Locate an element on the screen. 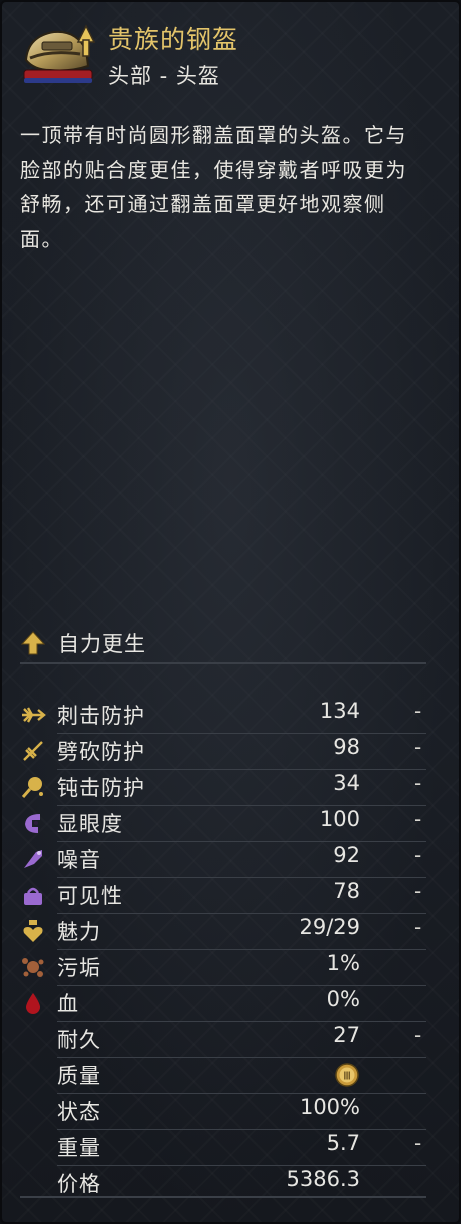  effect-label: 自力更生 is located at coordinates (102, 644).